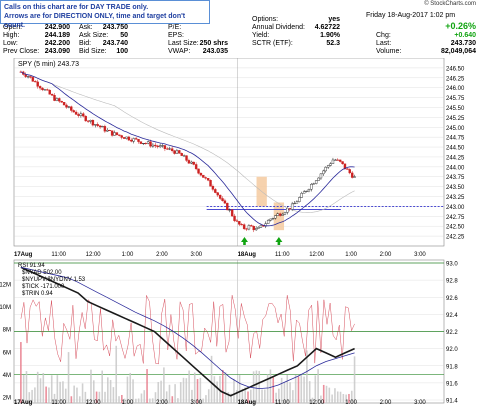 The image size is (480, 406). I want to click on price-tick-label: 244.25, so click(455, 158).